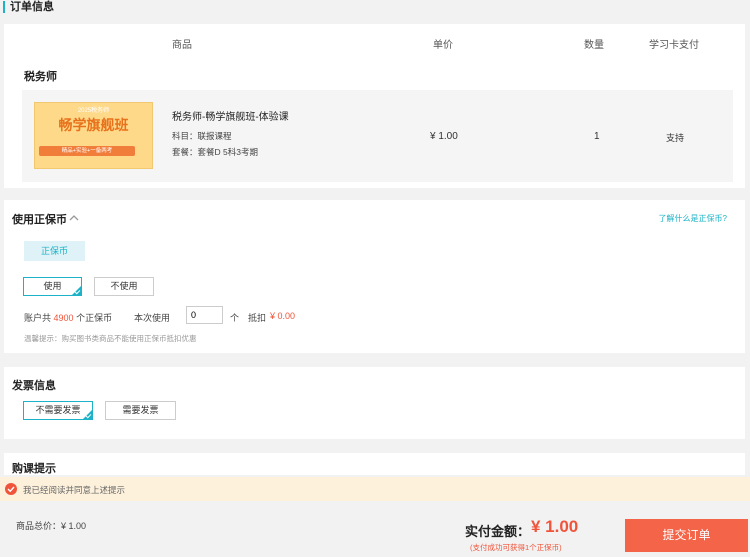  What do you see at coordinates (230, 115) in the screenshot?
I see `product-name: 税务师-畅学旗舰班-体验课` at bounding box center [230, 115].